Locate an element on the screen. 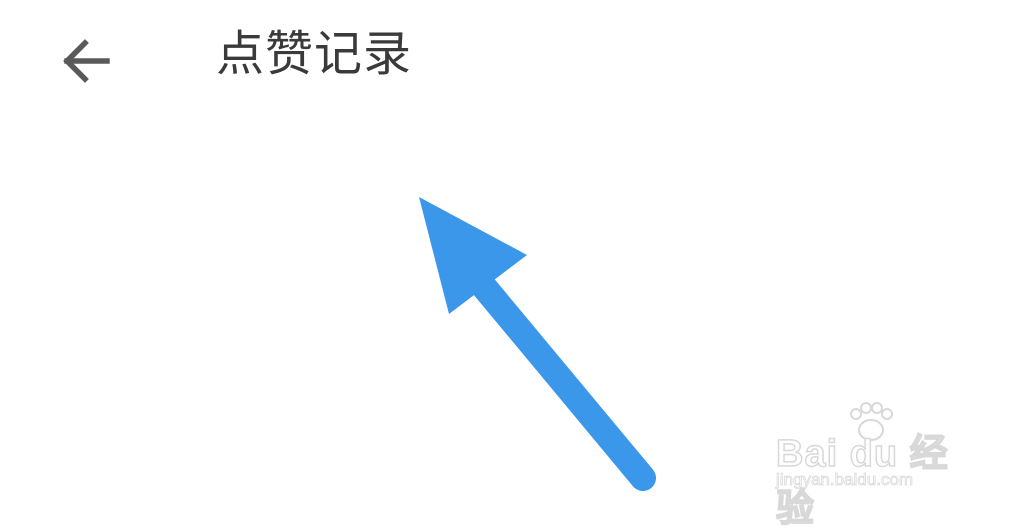 Image resolution: width=1009 pixels, height=532 pixels. arrow-left-icon is located at coordinates (86, 61).